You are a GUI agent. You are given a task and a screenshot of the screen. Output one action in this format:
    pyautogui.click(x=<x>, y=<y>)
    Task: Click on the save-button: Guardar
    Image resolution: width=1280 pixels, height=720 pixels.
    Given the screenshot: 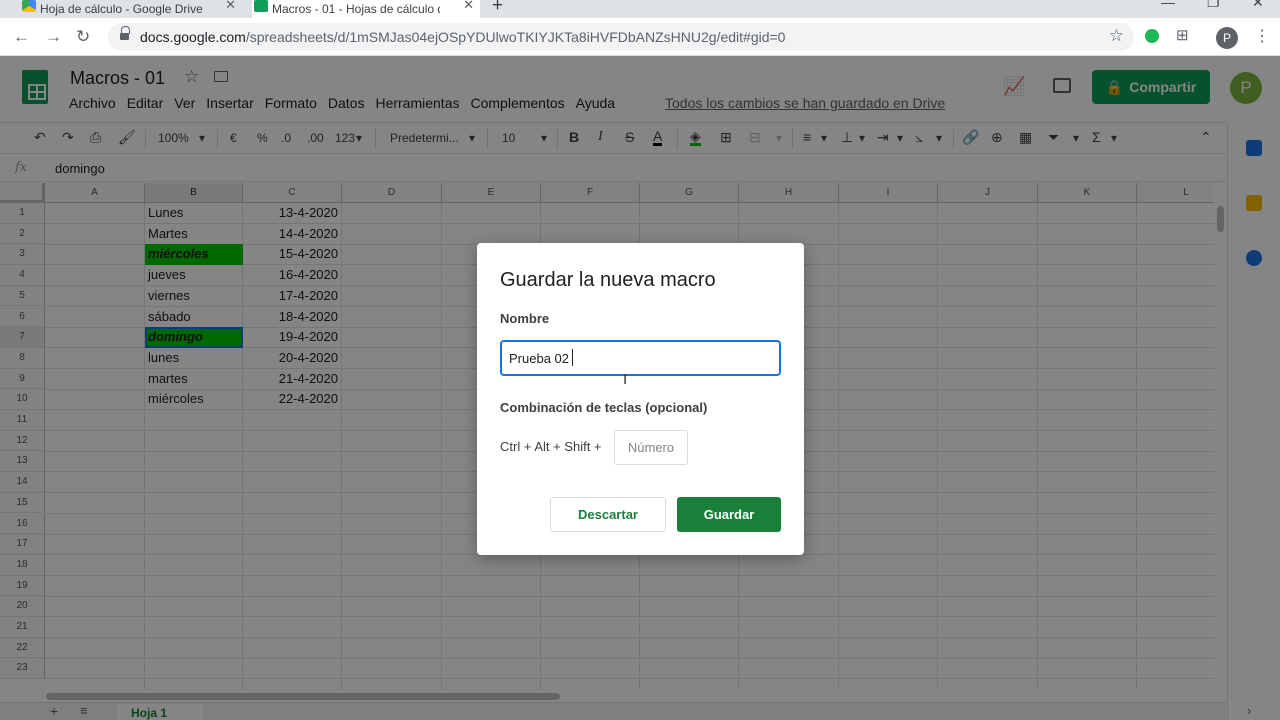 What is the action you would take?
    pyautogui.click(x=729, y=514)
    